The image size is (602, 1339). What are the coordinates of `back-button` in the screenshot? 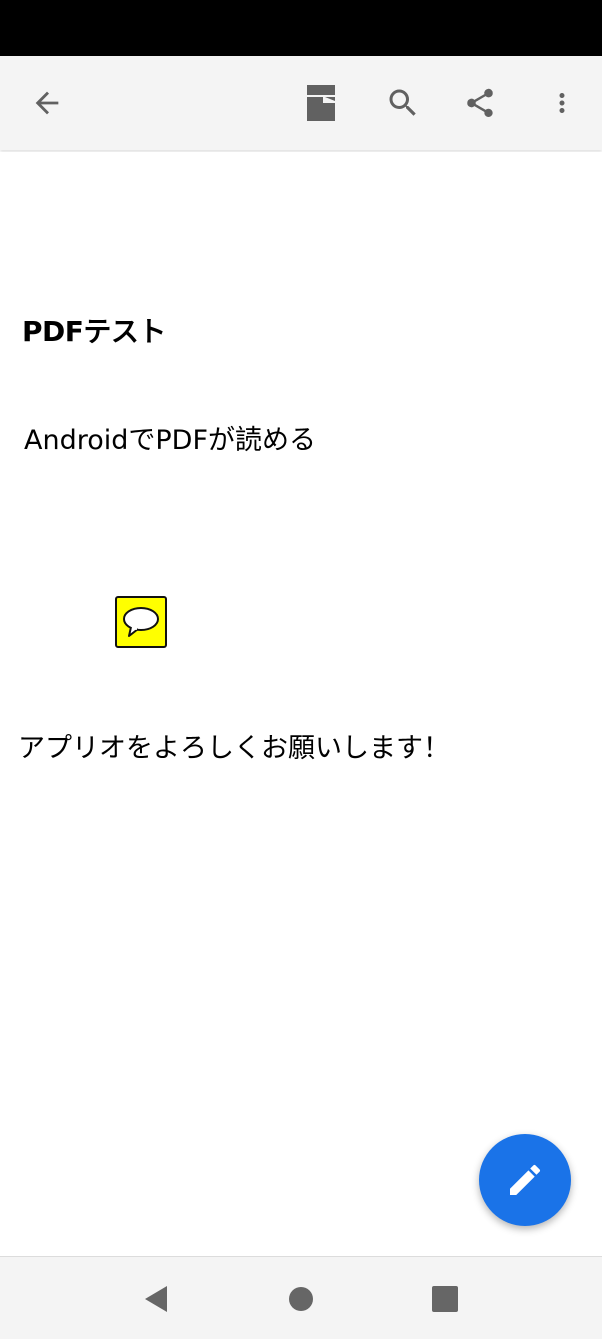 It's located at (47, 103).